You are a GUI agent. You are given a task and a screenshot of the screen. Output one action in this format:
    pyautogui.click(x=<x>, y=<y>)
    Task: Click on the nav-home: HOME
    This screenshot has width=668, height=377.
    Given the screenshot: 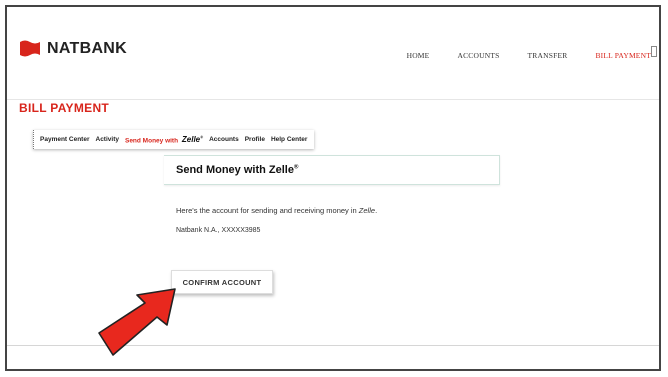 What is the action you would take?
    pyautogui.click(x=418, y=55)
    